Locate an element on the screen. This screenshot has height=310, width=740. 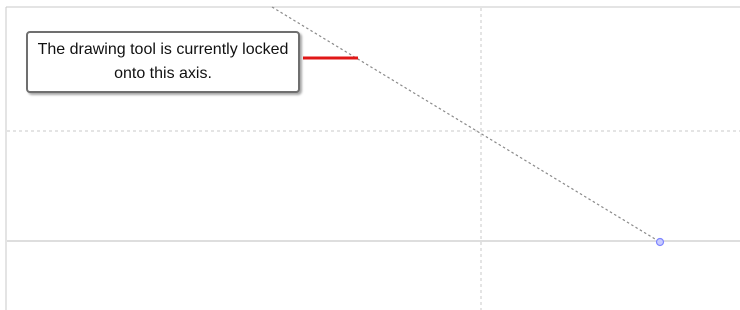
anchor-point-icon is located at coordinates (660, 242).